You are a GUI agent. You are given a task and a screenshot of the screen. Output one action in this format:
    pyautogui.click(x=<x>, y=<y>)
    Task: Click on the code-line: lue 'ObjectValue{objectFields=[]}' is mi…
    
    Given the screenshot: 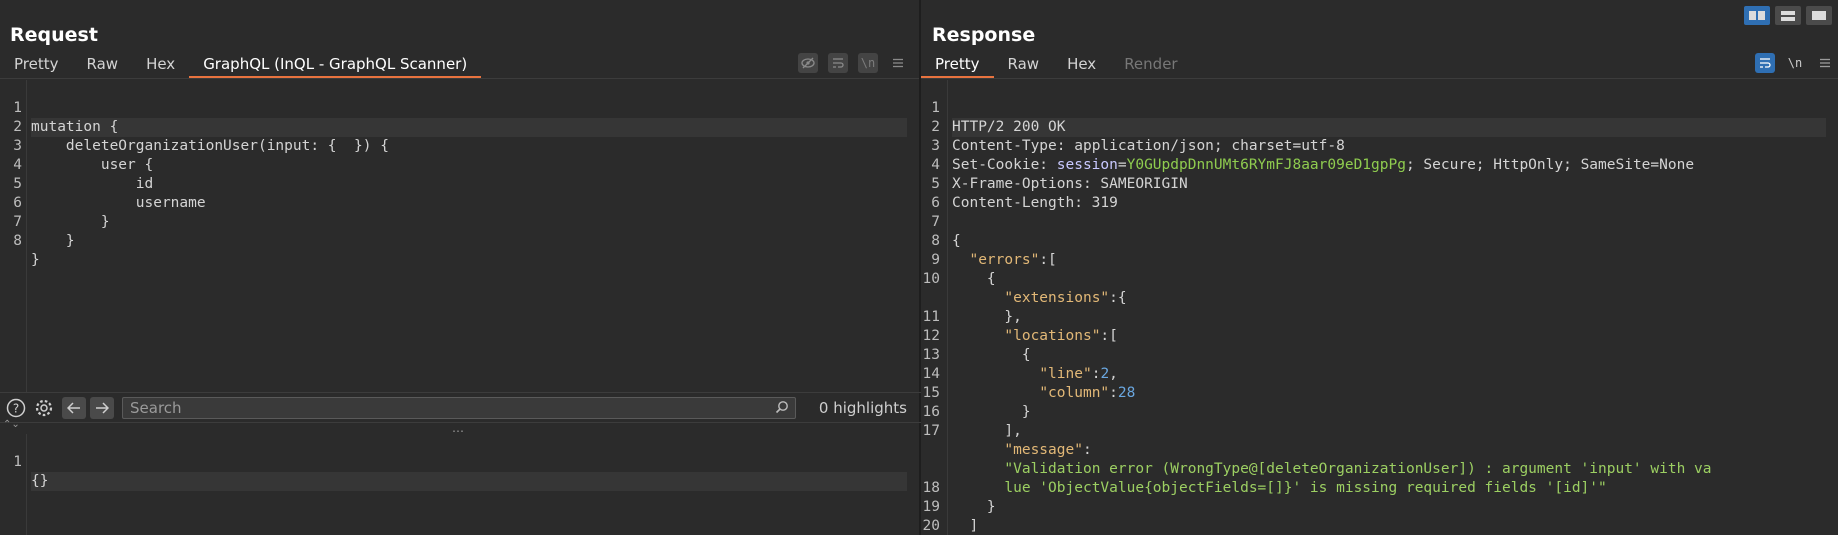 What is the action you would take?
    pyautogui.click(x=1379, y=468)
    